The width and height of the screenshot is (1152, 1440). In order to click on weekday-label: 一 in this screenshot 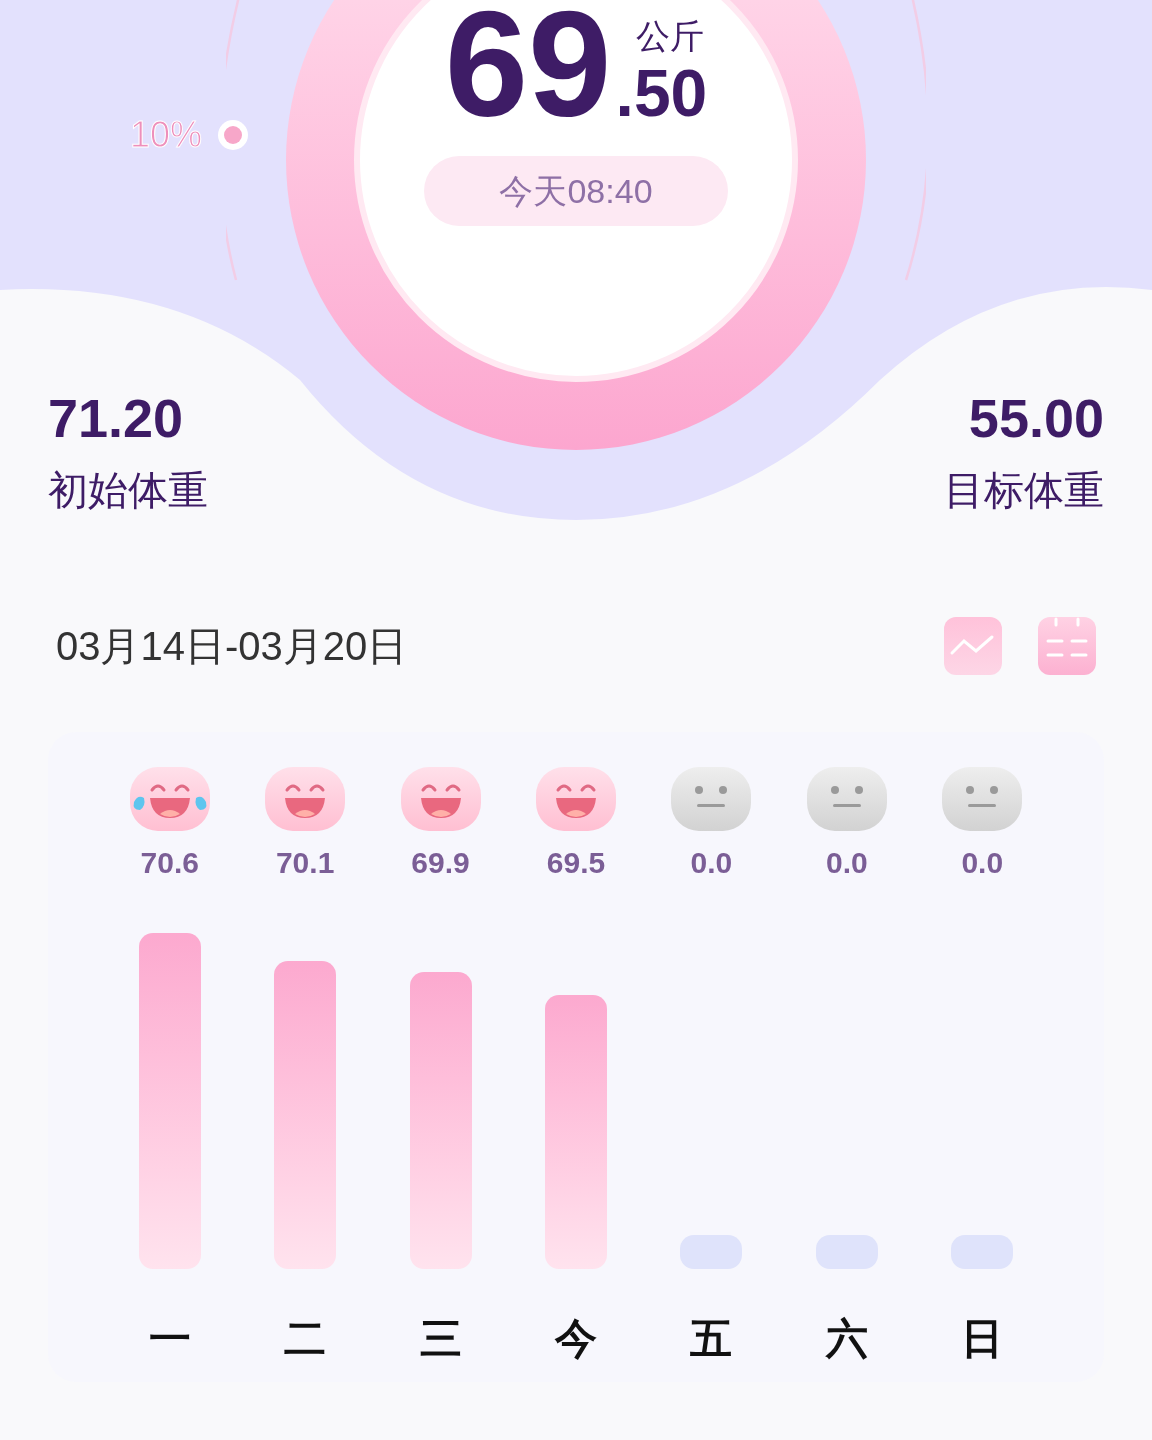, I will do `click(169, 1339)`.